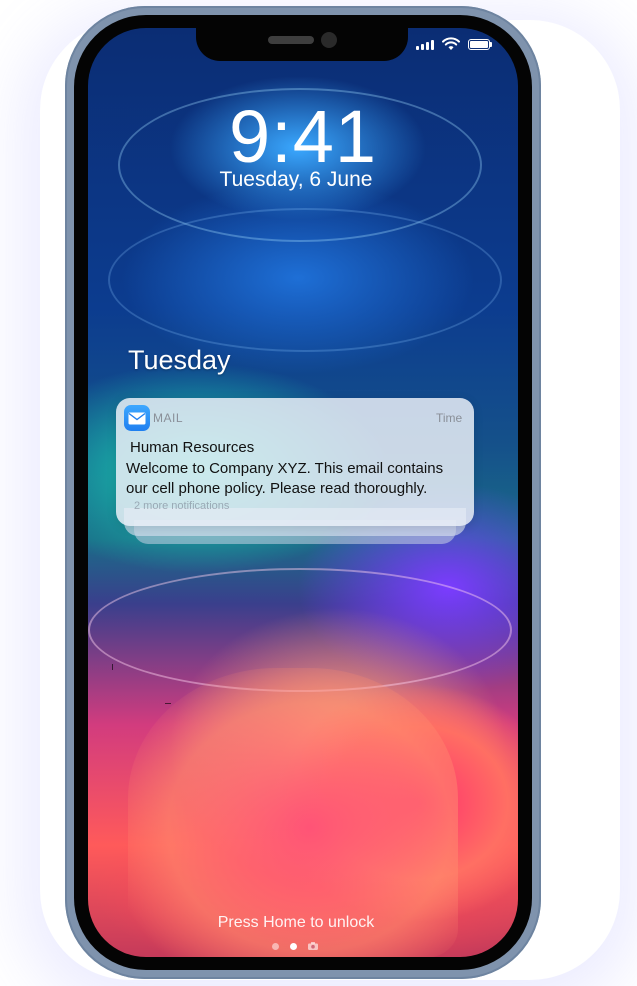 The image size is (637, 986). I want to click on lock-screen-date: Tuesday, 6 June, so click(296, 179).